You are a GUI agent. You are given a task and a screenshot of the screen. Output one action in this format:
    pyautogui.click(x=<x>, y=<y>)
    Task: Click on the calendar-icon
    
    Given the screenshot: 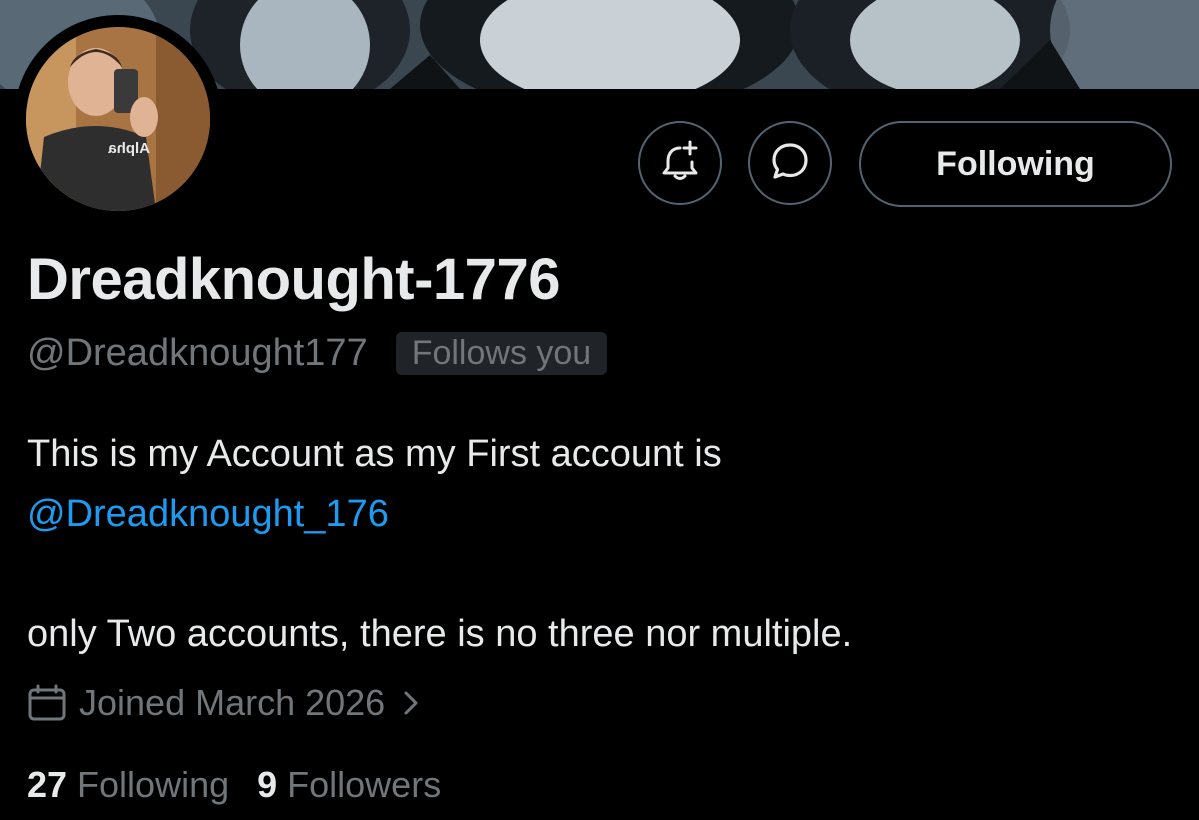 What is the action you would take?
    pyautogui.click(x=47, y=703)
    